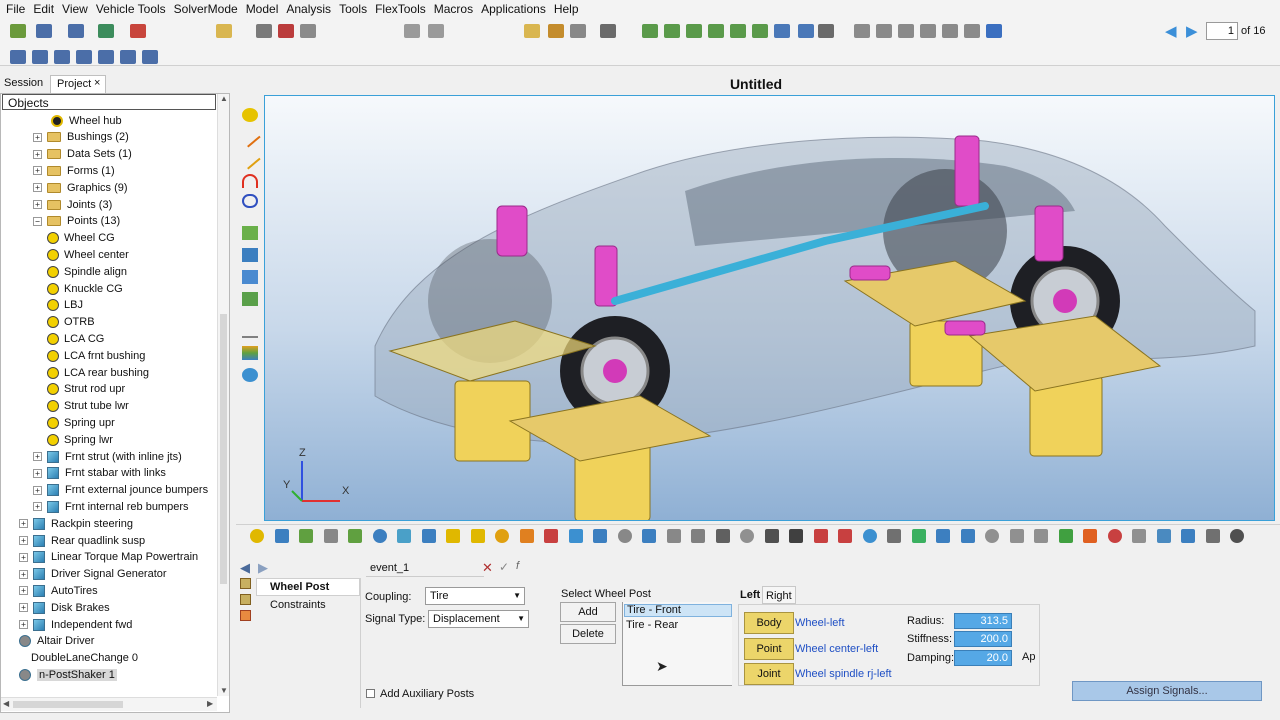  Describe the element at coordinates (74, 170) in the screenshot. I see `tree-item: + Forms (1)` at that location.